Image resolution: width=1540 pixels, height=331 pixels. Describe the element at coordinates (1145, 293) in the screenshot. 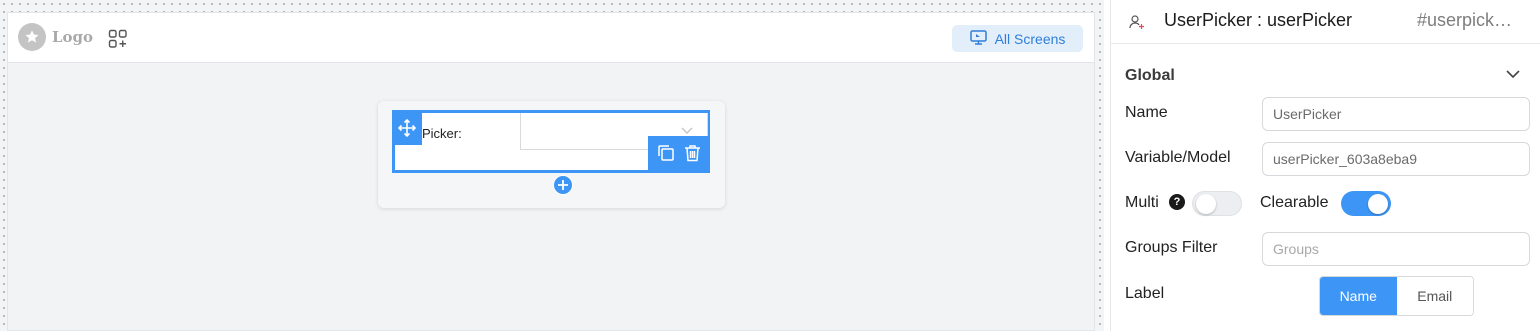

I see `label-label: Label` at that location.